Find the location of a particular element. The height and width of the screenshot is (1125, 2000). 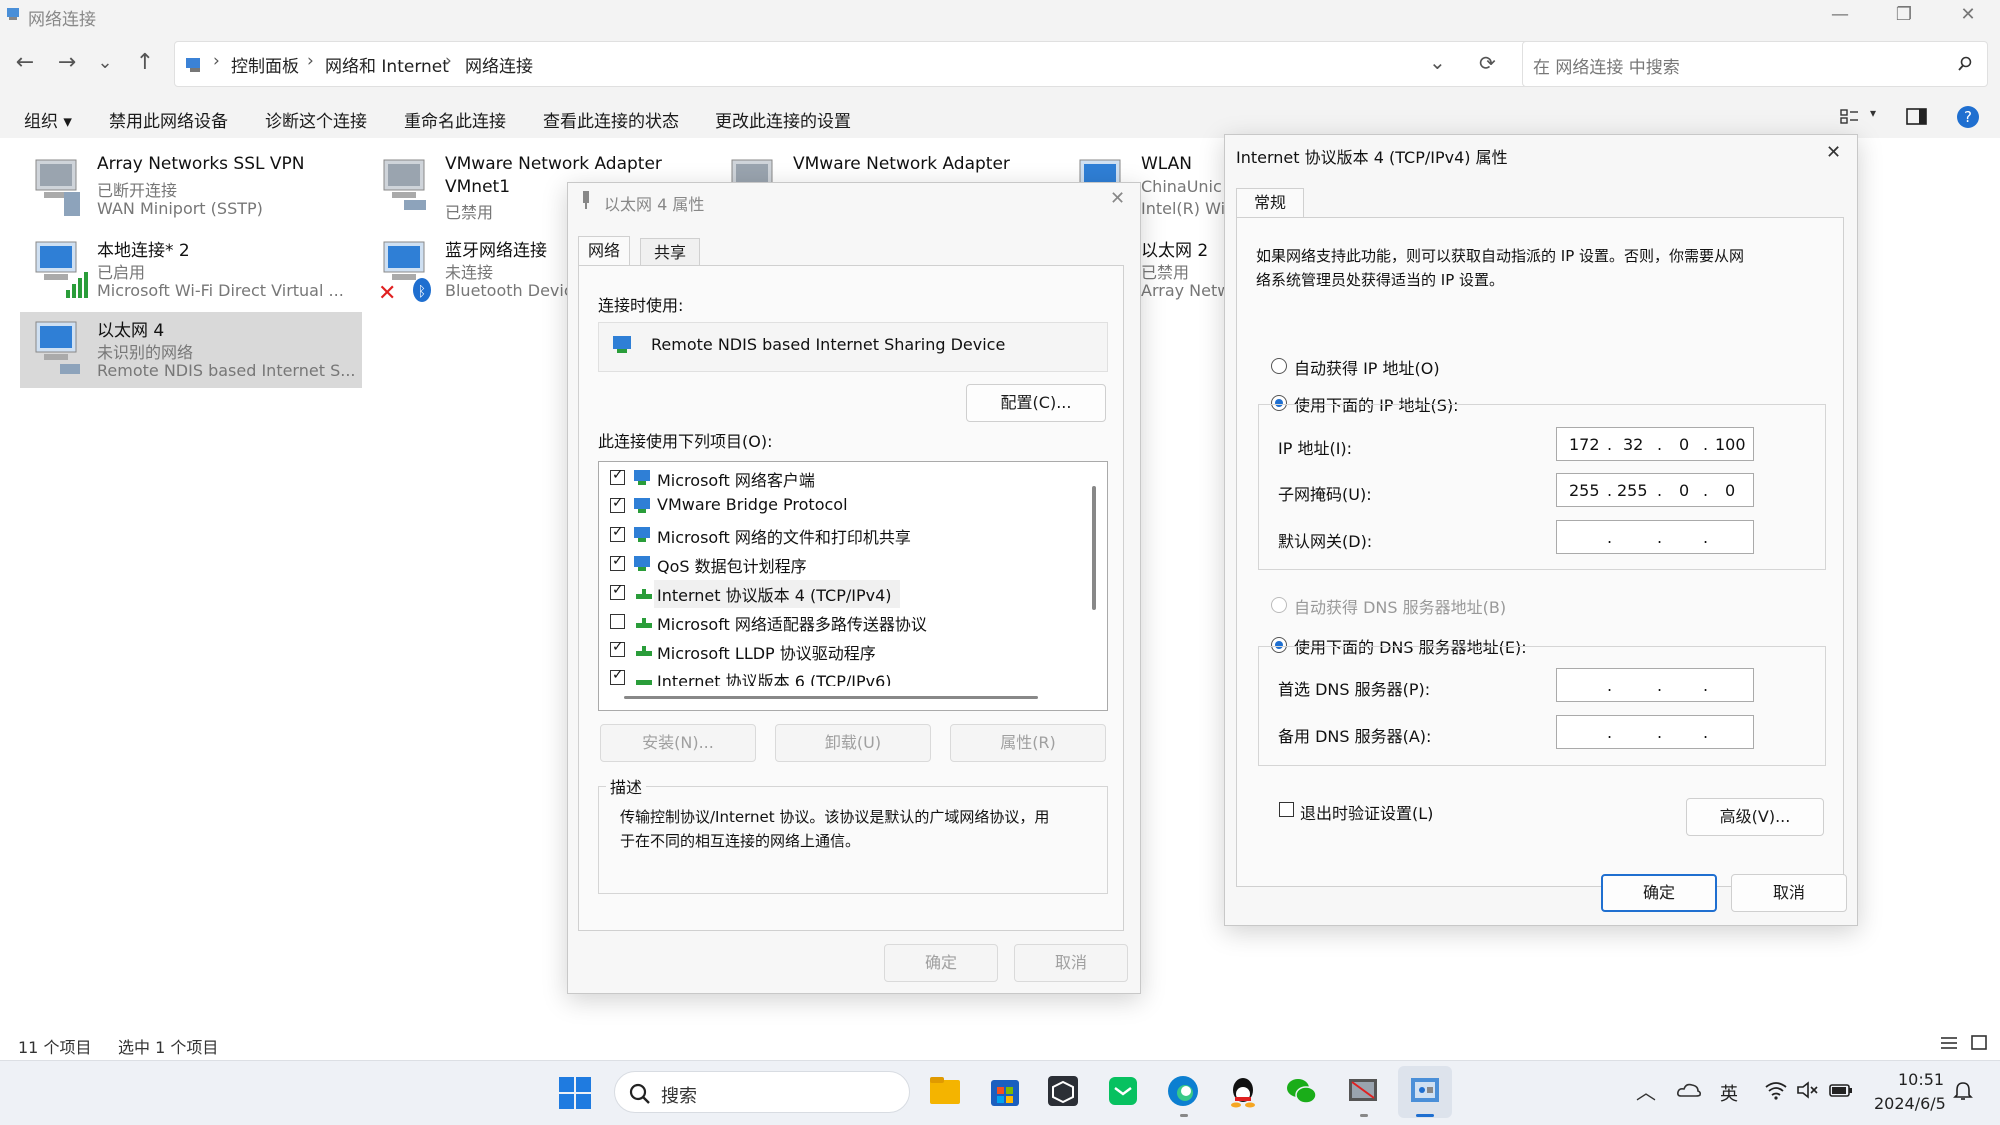

qq-icon is located at coordinates (1243, 1091).